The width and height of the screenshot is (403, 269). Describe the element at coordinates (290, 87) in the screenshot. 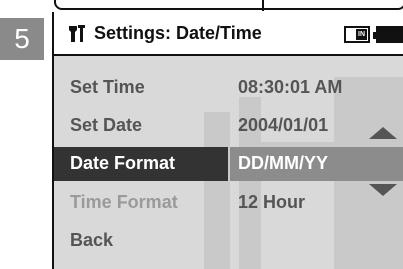

I see `menu-item-value: 08:30:01 AM` at that location.